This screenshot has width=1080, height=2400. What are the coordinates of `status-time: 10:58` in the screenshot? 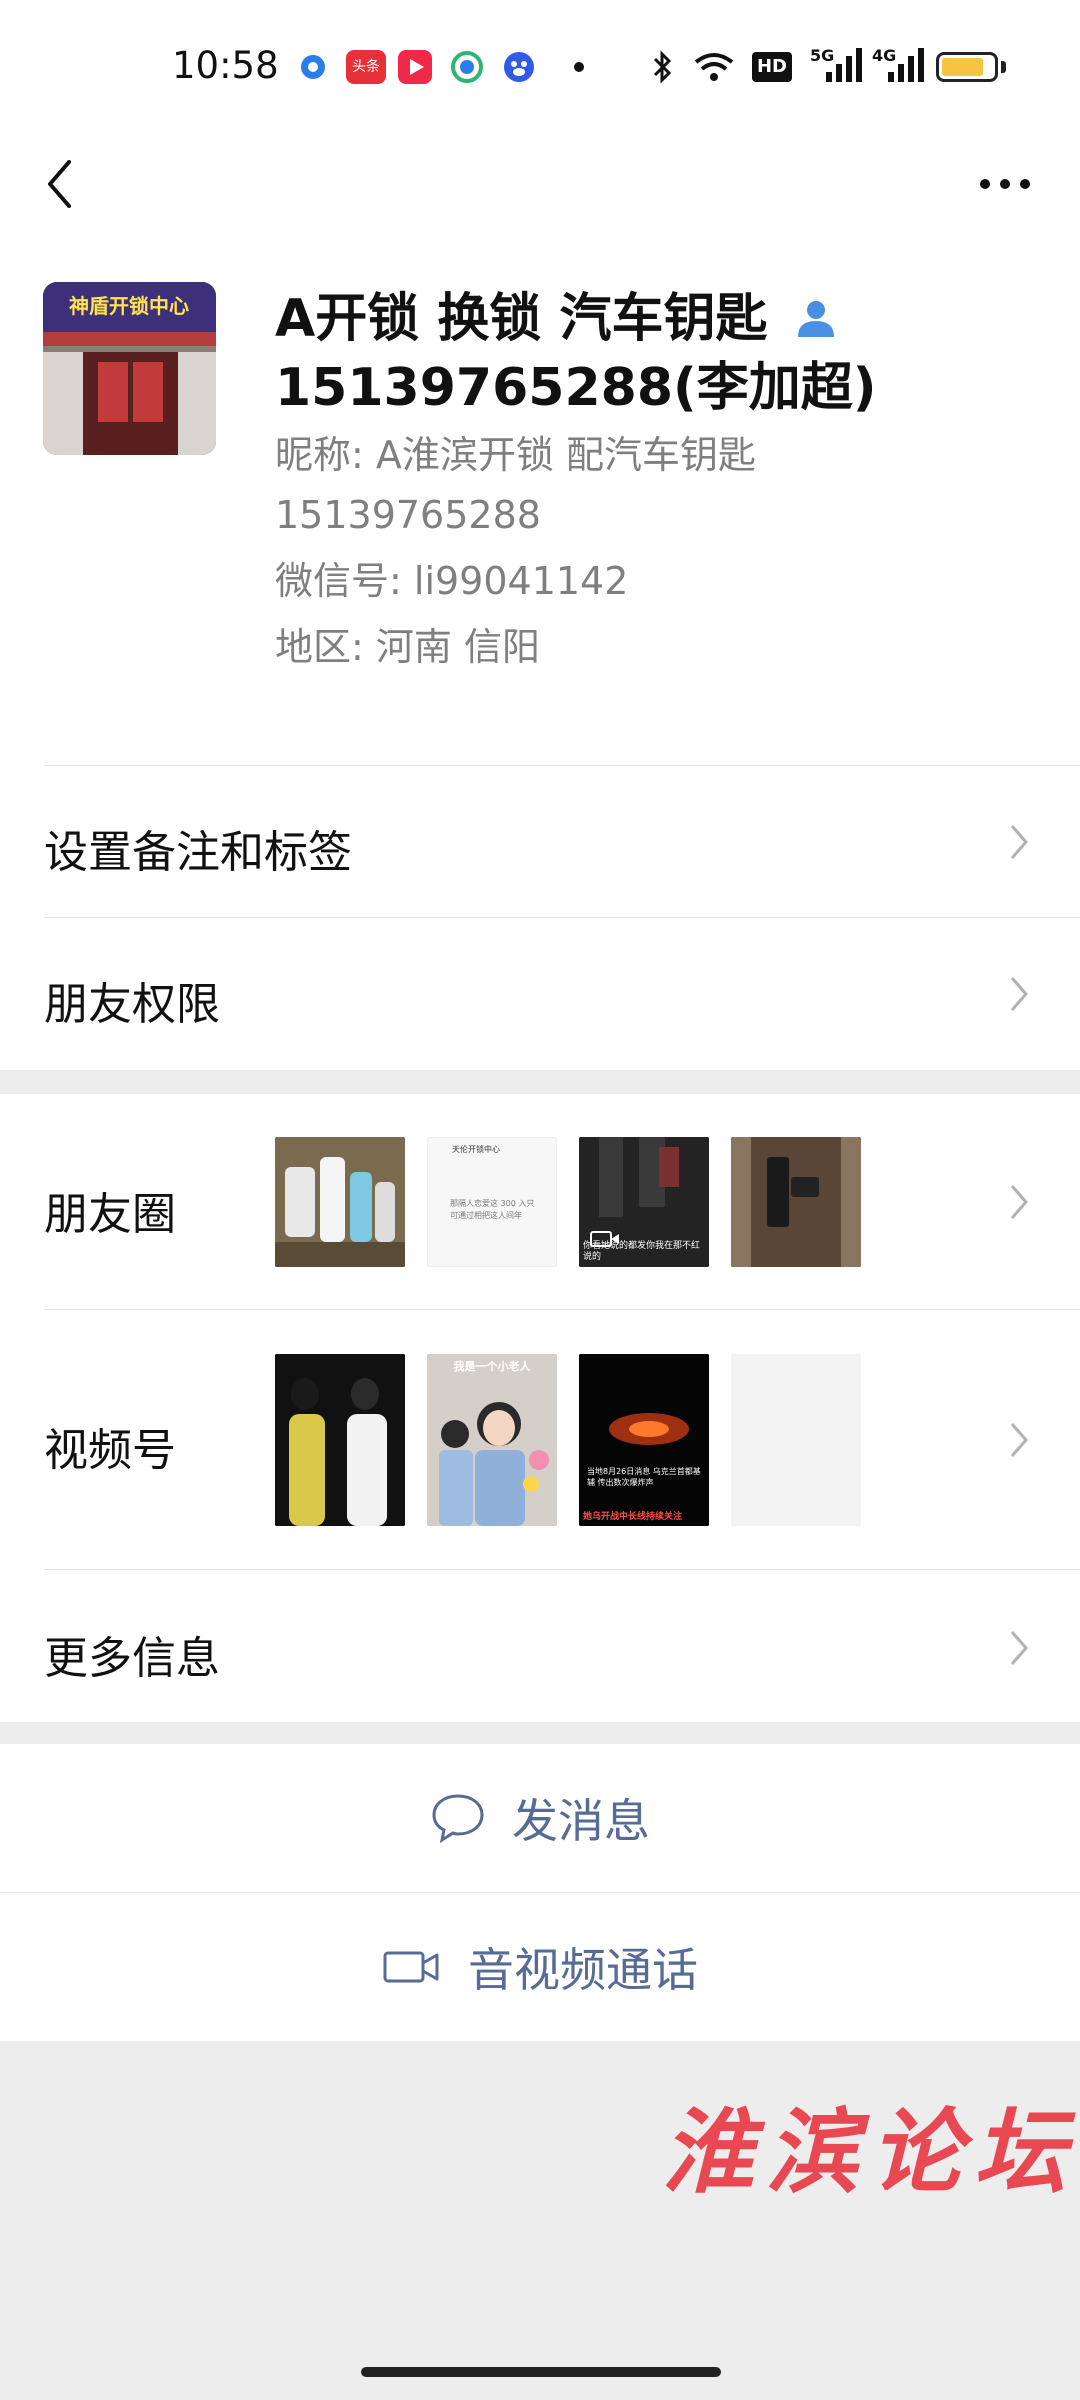 It's located at (225, 65).